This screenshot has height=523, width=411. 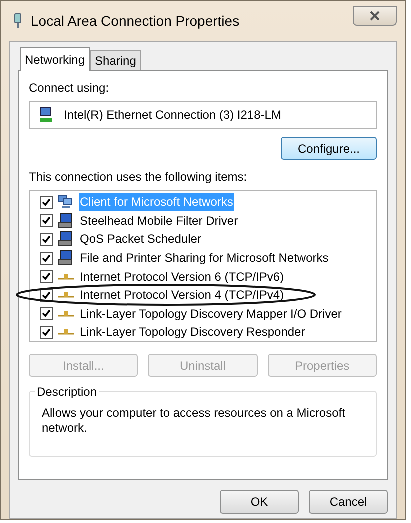 I want to click on network-adapter-icon, so click(x=46, y=115).